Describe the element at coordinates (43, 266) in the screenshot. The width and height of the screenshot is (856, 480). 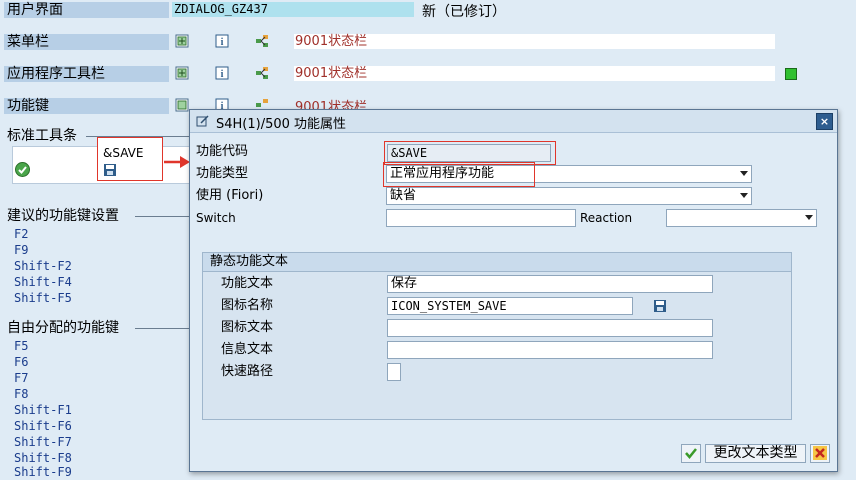
I see `recommended-key: Shift-F2` at that location.